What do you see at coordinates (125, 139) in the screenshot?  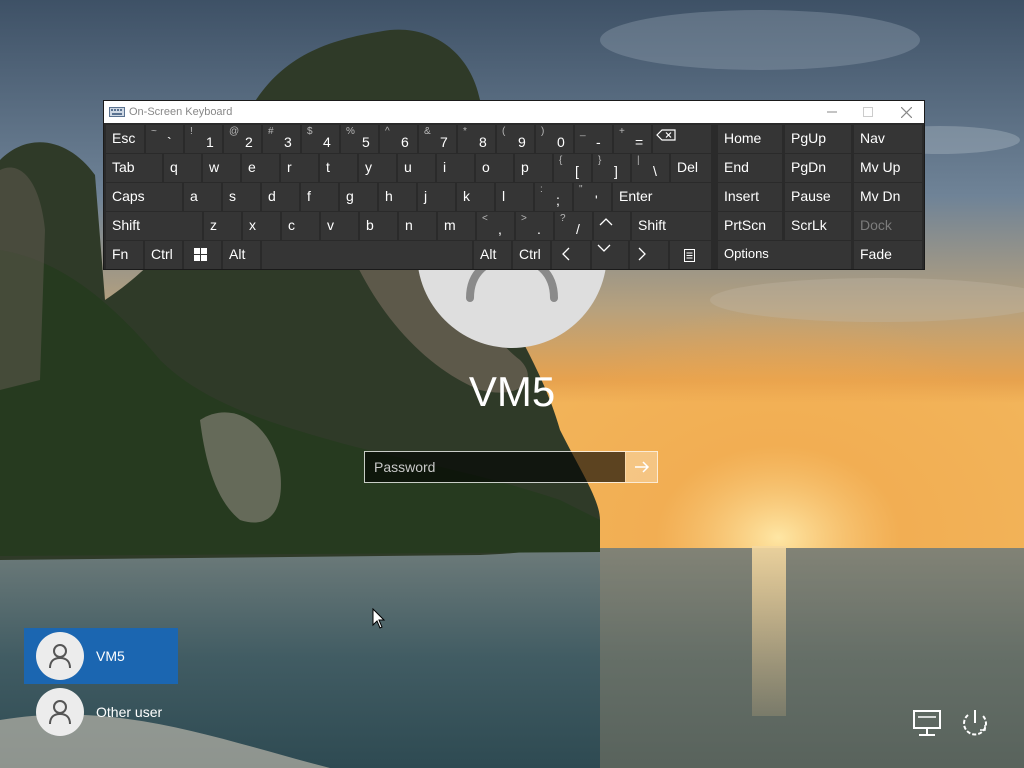 I see `key-esc: Esc` at bounding box center [125, 139].